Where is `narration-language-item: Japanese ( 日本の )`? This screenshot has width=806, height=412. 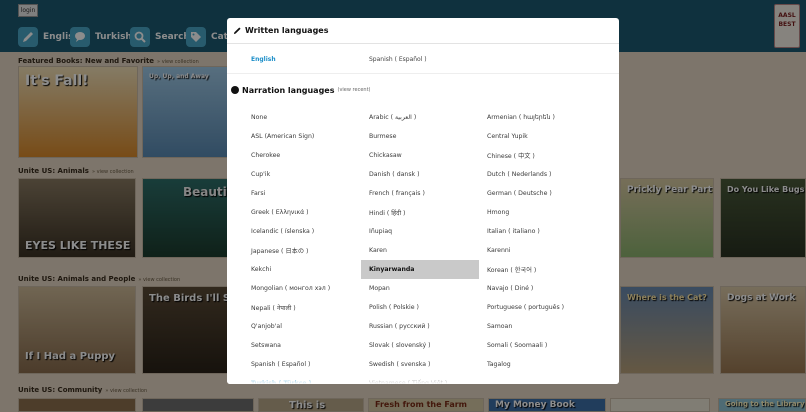
narration-language-item: Japanese ( 日本の ) is located at coordinates (302, 250).